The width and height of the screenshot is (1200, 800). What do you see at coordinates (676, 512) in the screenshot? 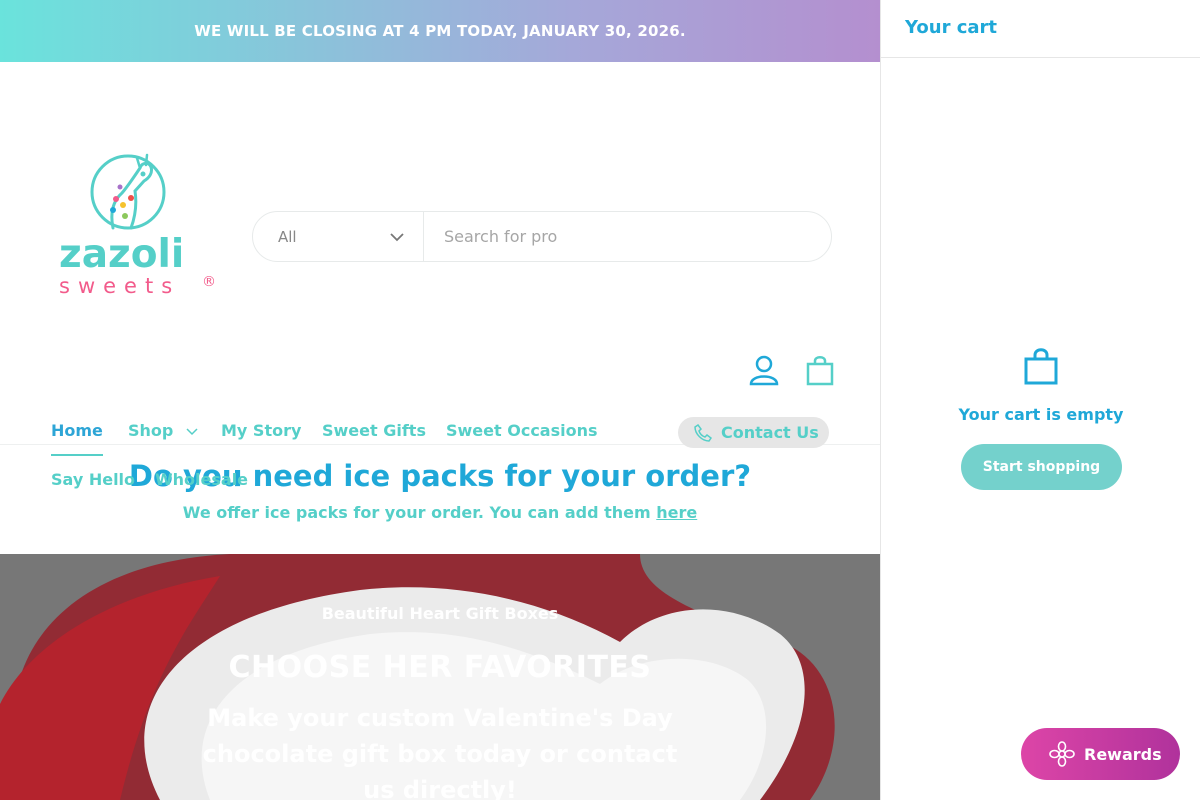
I see `ice-packs-link: here` at bounding box center [676, 512].